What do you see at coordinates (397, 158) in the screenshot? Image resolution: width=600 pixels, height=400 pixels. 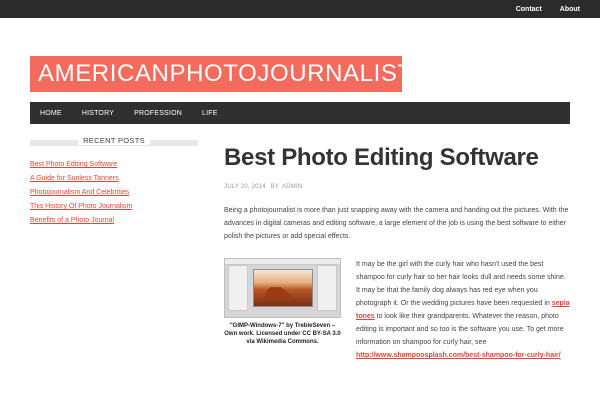 I see `post-title: Best Photo Editing Software` at bounding box center [397, 158].